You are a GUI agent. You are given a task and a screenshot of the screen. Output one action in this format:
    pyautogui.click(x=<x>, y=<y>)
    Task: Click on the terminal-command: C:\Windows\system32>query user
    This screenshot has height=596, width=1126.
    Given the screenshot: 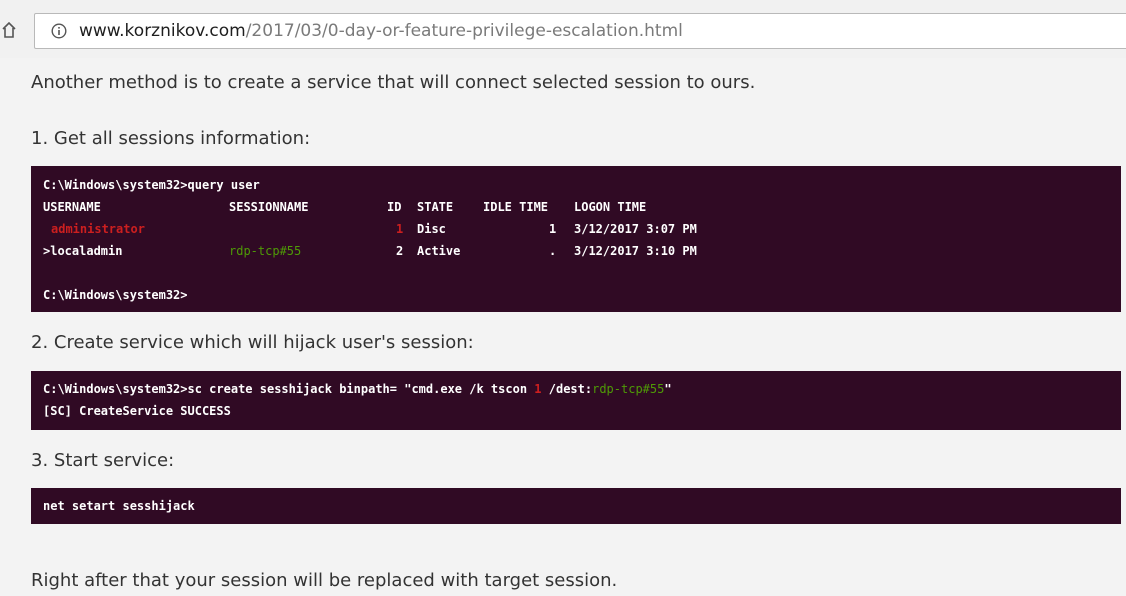 What is the action you would take?
    pyautogui.click(x=151, y=185)
    